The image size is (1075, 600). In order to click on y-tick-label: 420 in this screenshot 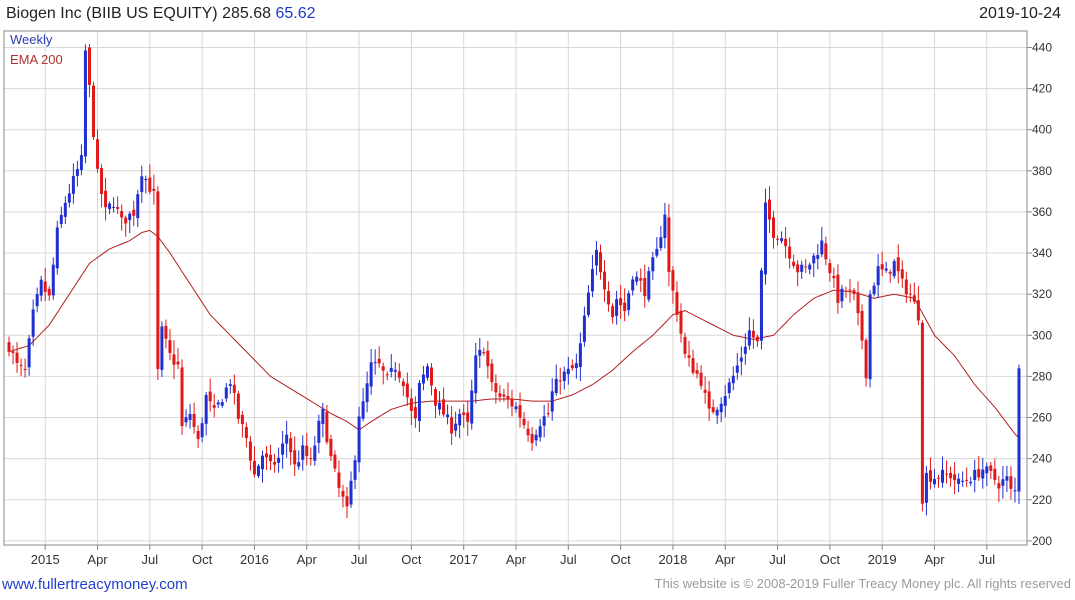, I will do `click(1042, 89)`.